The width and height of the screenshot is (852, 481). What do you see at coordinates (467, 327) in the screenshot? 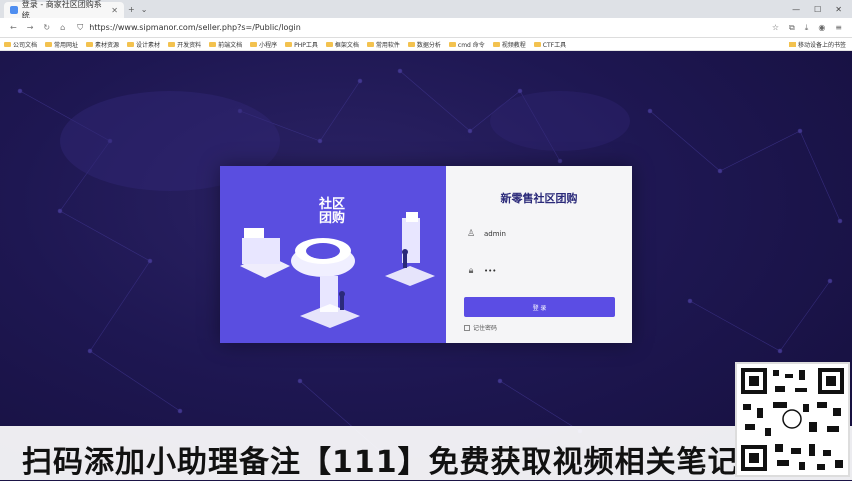
I see `remember-checkbox` at bounding box center [467, 327].